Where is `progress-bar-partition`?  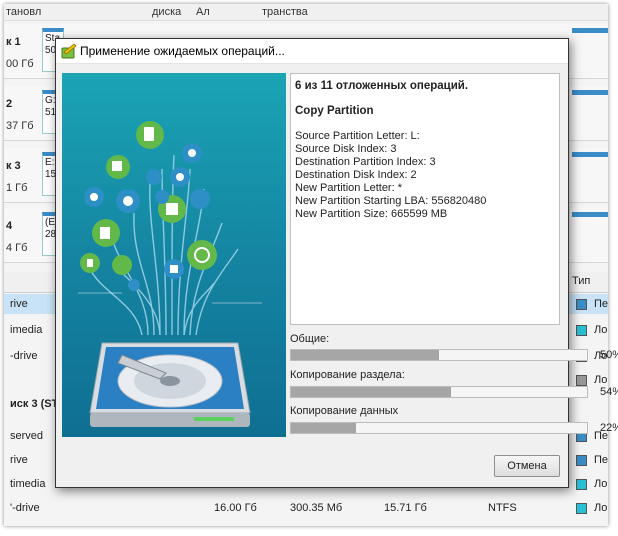
progress-bar-partition is located at coordinates (439, 392).